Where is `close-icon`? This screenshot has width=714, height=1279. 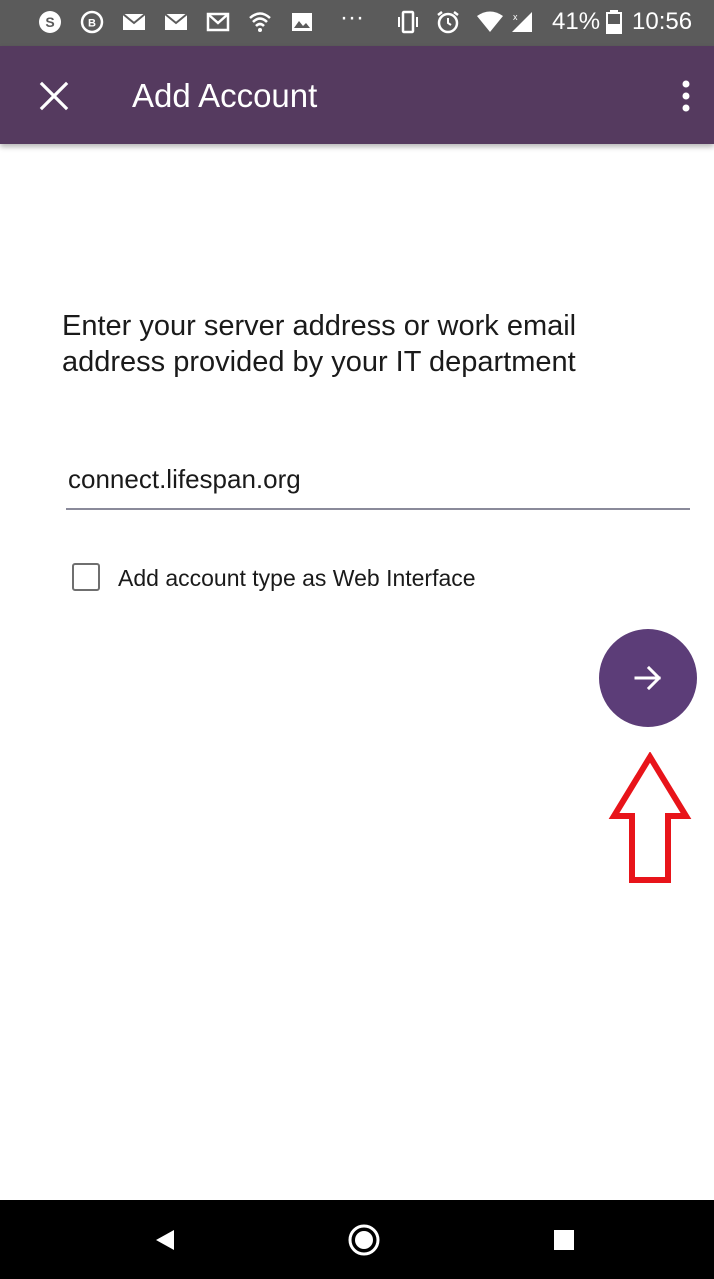 close-icon is located at coordinates (54, 96).